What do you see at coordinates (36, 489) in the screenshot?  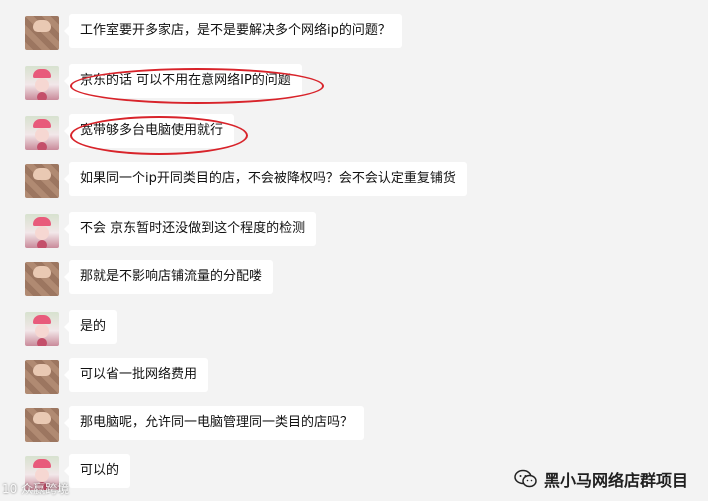 I see `watermark-left: 10 众赢跨境` at bounding box center [36, 489].